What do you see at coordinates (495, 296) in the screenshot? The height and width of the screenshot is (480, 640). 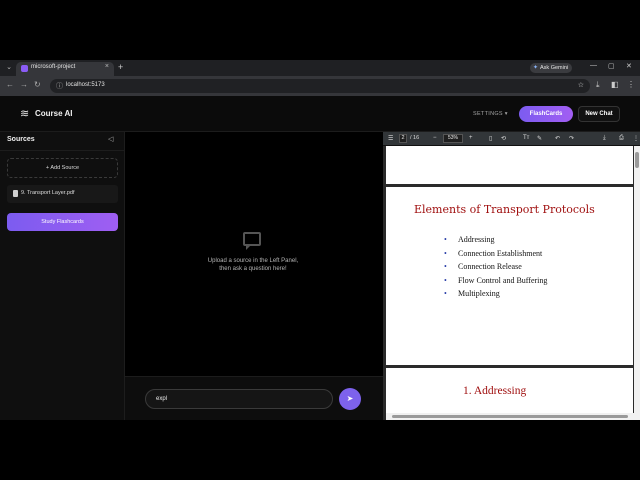 I see `slide-bullet: Multiplexing` at bounding box center [495, 296].